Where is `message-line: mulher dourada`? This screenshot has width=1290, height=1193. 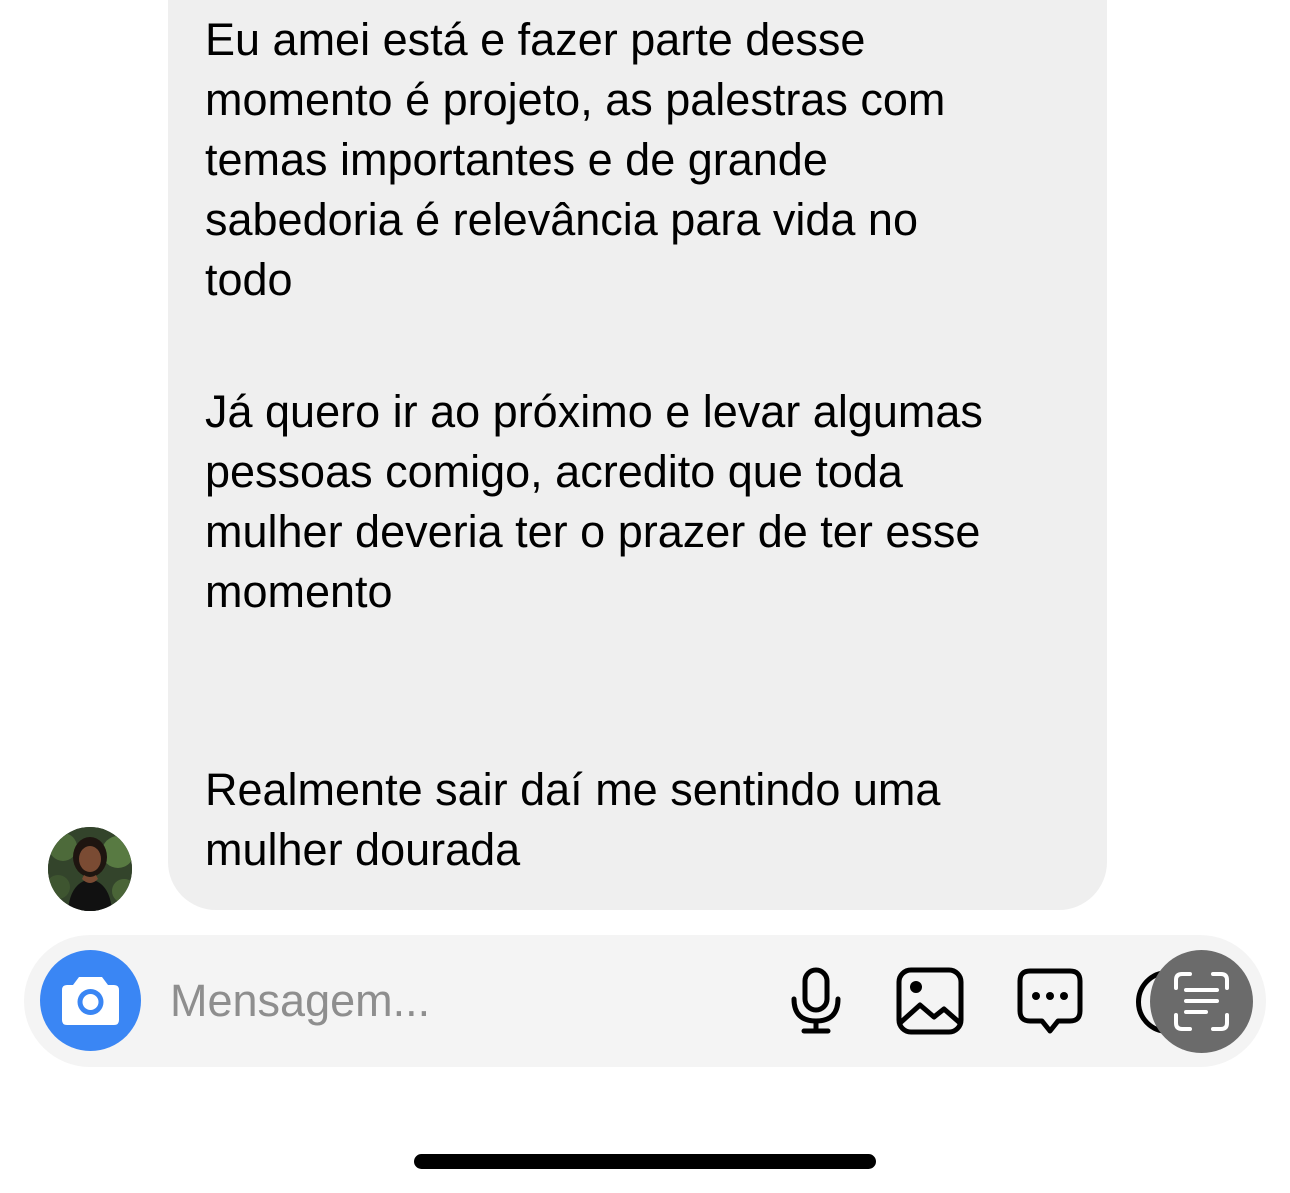
message-line: mulher dourada is located at coordinates (363, 849).